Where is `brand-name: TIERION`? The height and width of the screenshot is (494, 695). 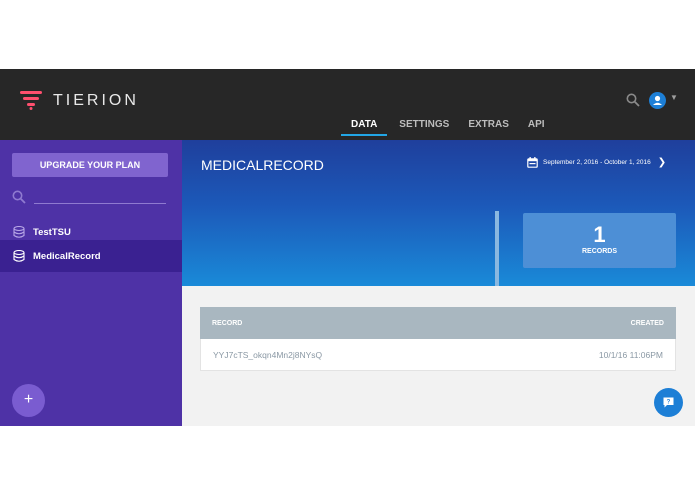 brand-name: TIERION is located at coordinates (96, 100).